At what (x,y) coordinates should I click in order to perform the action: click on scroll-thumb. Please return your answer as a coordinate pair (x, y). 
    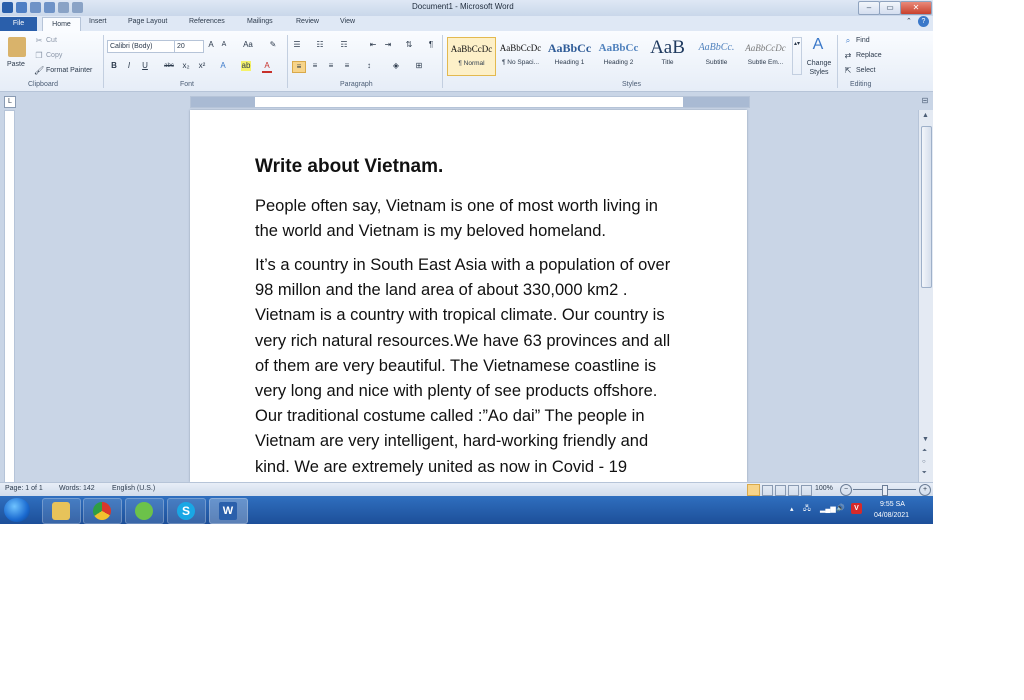
    Looking at the image, I should click on (926, 207).